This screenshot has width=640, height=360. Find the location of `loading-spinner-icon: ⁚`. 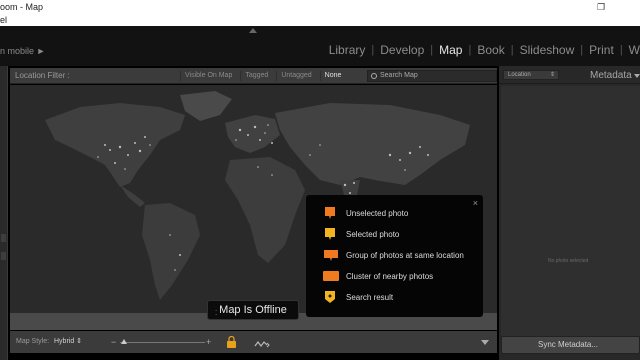

loading-spinner-icon: ⁚ is located at coordinates (216, 313).